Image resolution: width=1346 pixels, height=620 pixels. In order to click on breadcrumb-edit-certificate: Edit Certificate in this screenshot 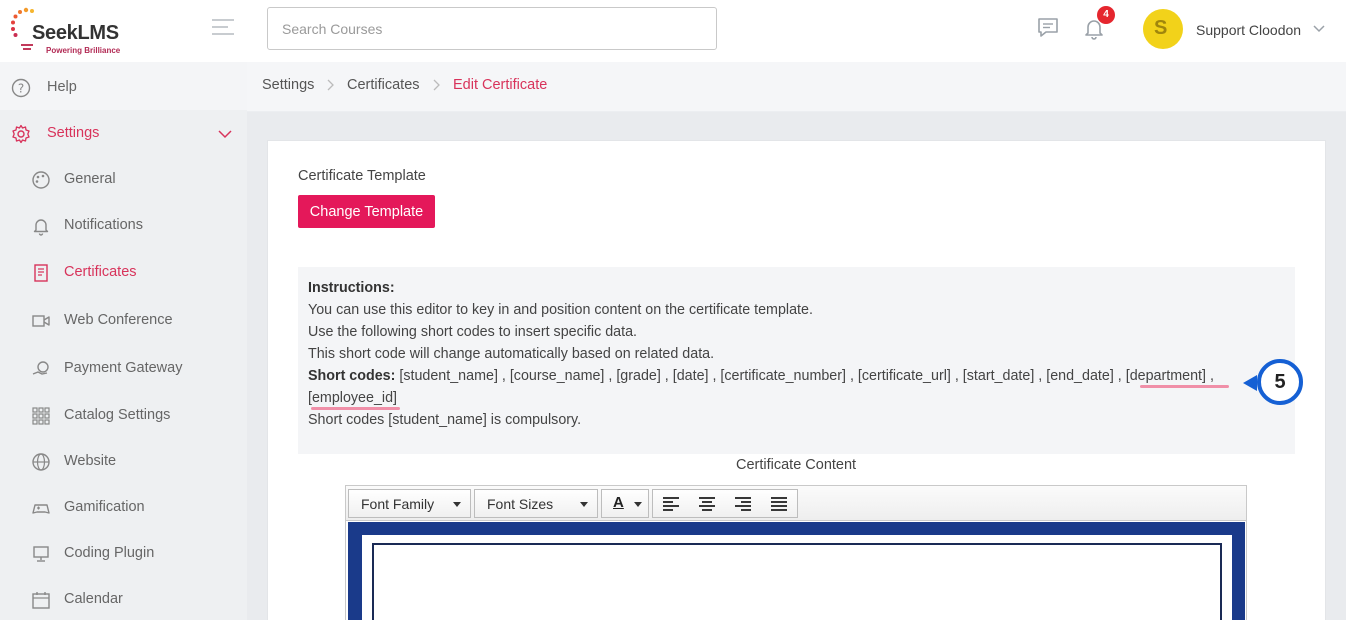, I will do `click(500, 85)`.